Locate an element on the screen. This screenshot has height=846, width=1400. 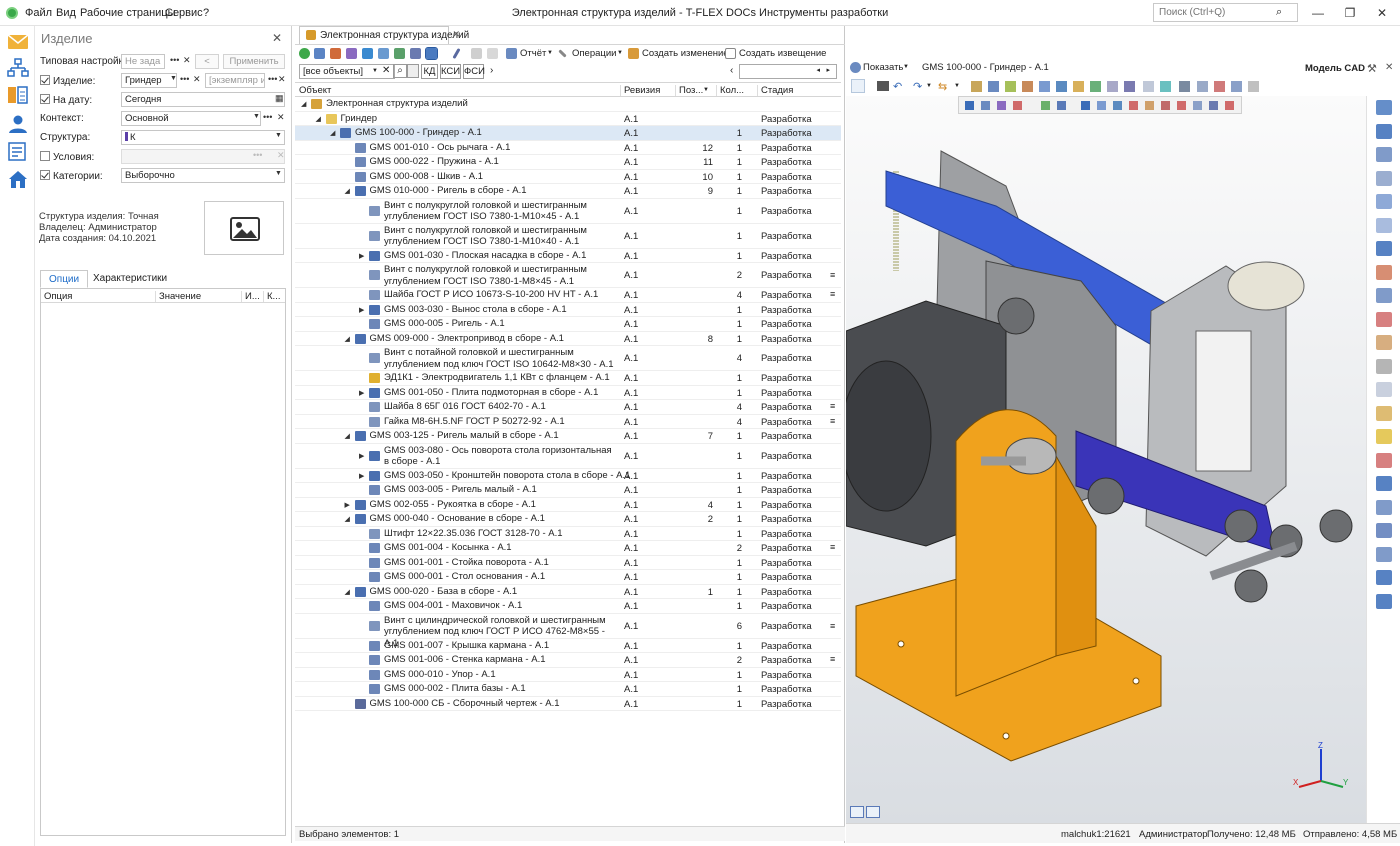
create-change-icon is located at coordinates (633, 53).